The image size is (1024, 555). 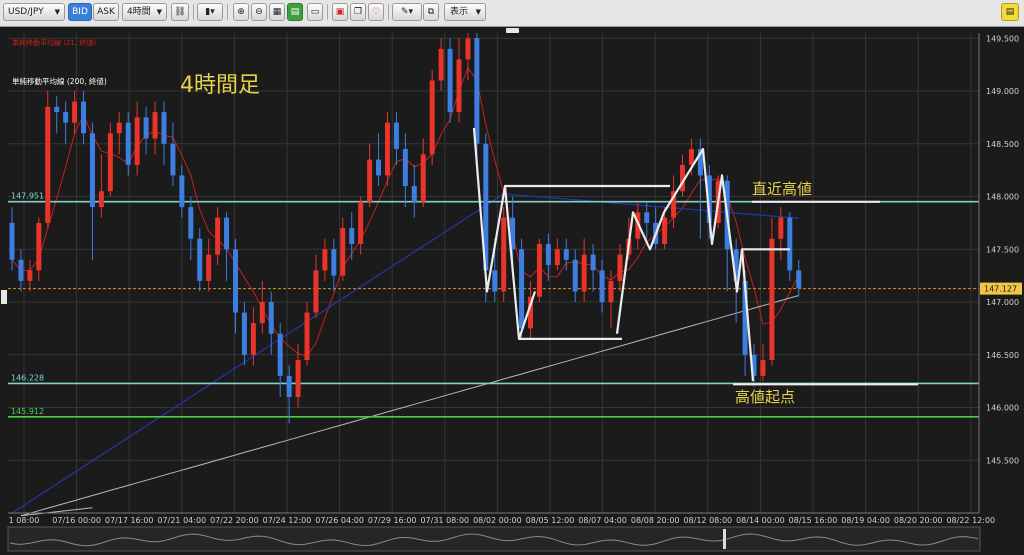 I want to click on x-tick-label: 1 08:00, so click(x=24, y=520).